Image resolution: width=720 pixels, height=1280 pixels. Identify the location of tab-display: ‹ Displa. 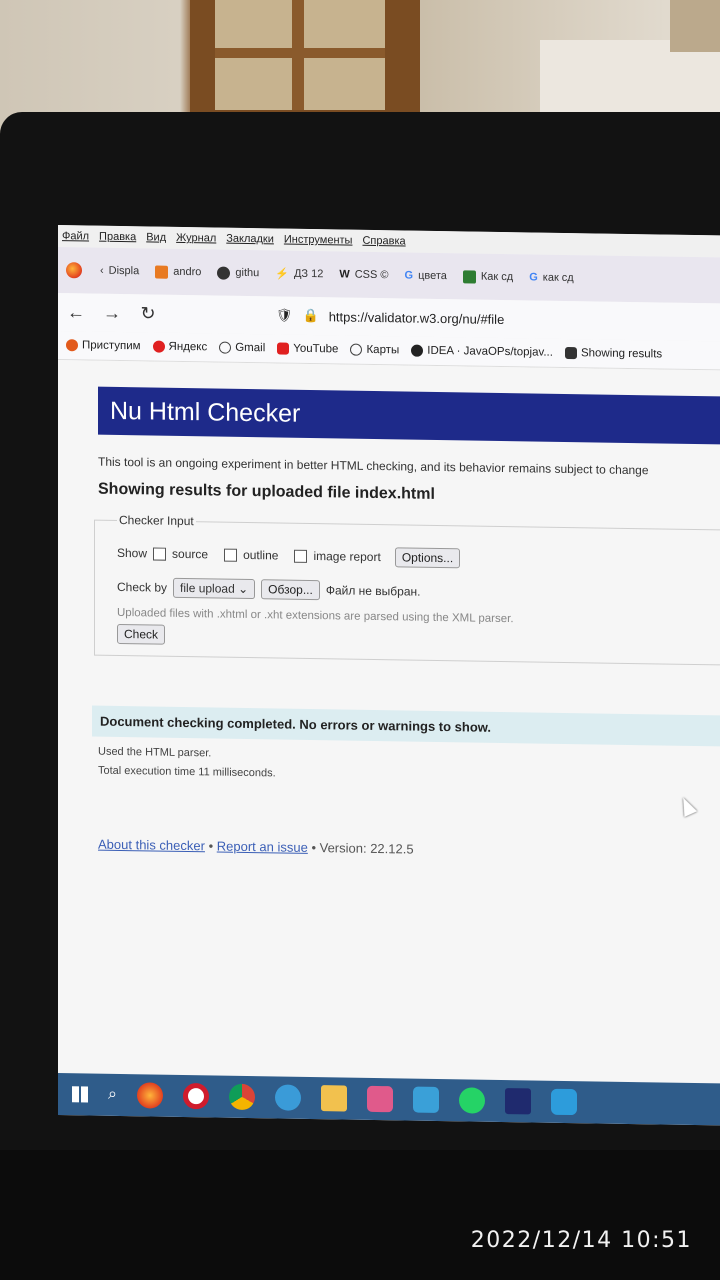
(119, 271).